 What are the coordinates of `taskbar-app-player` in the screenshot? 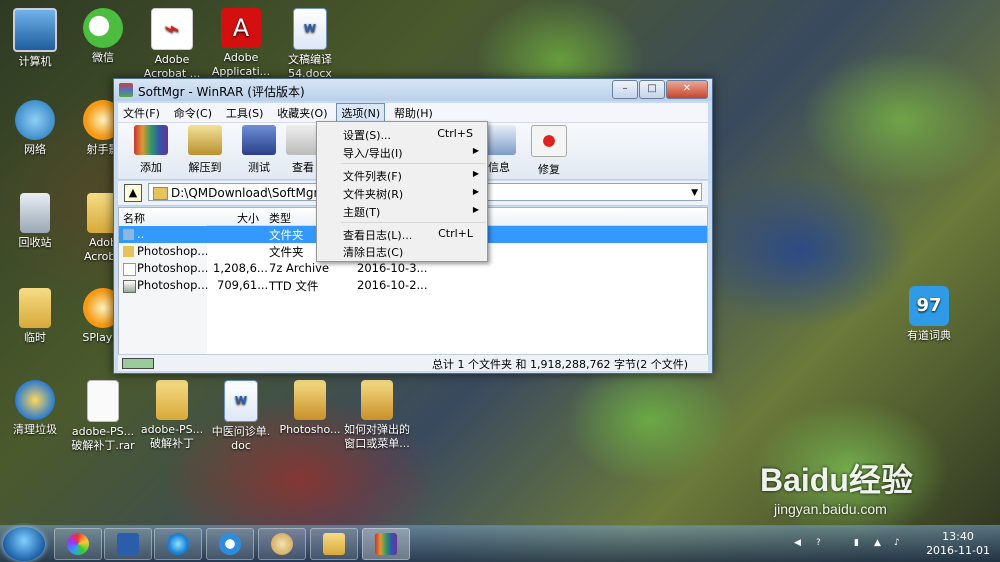 It's located at (230, 544).